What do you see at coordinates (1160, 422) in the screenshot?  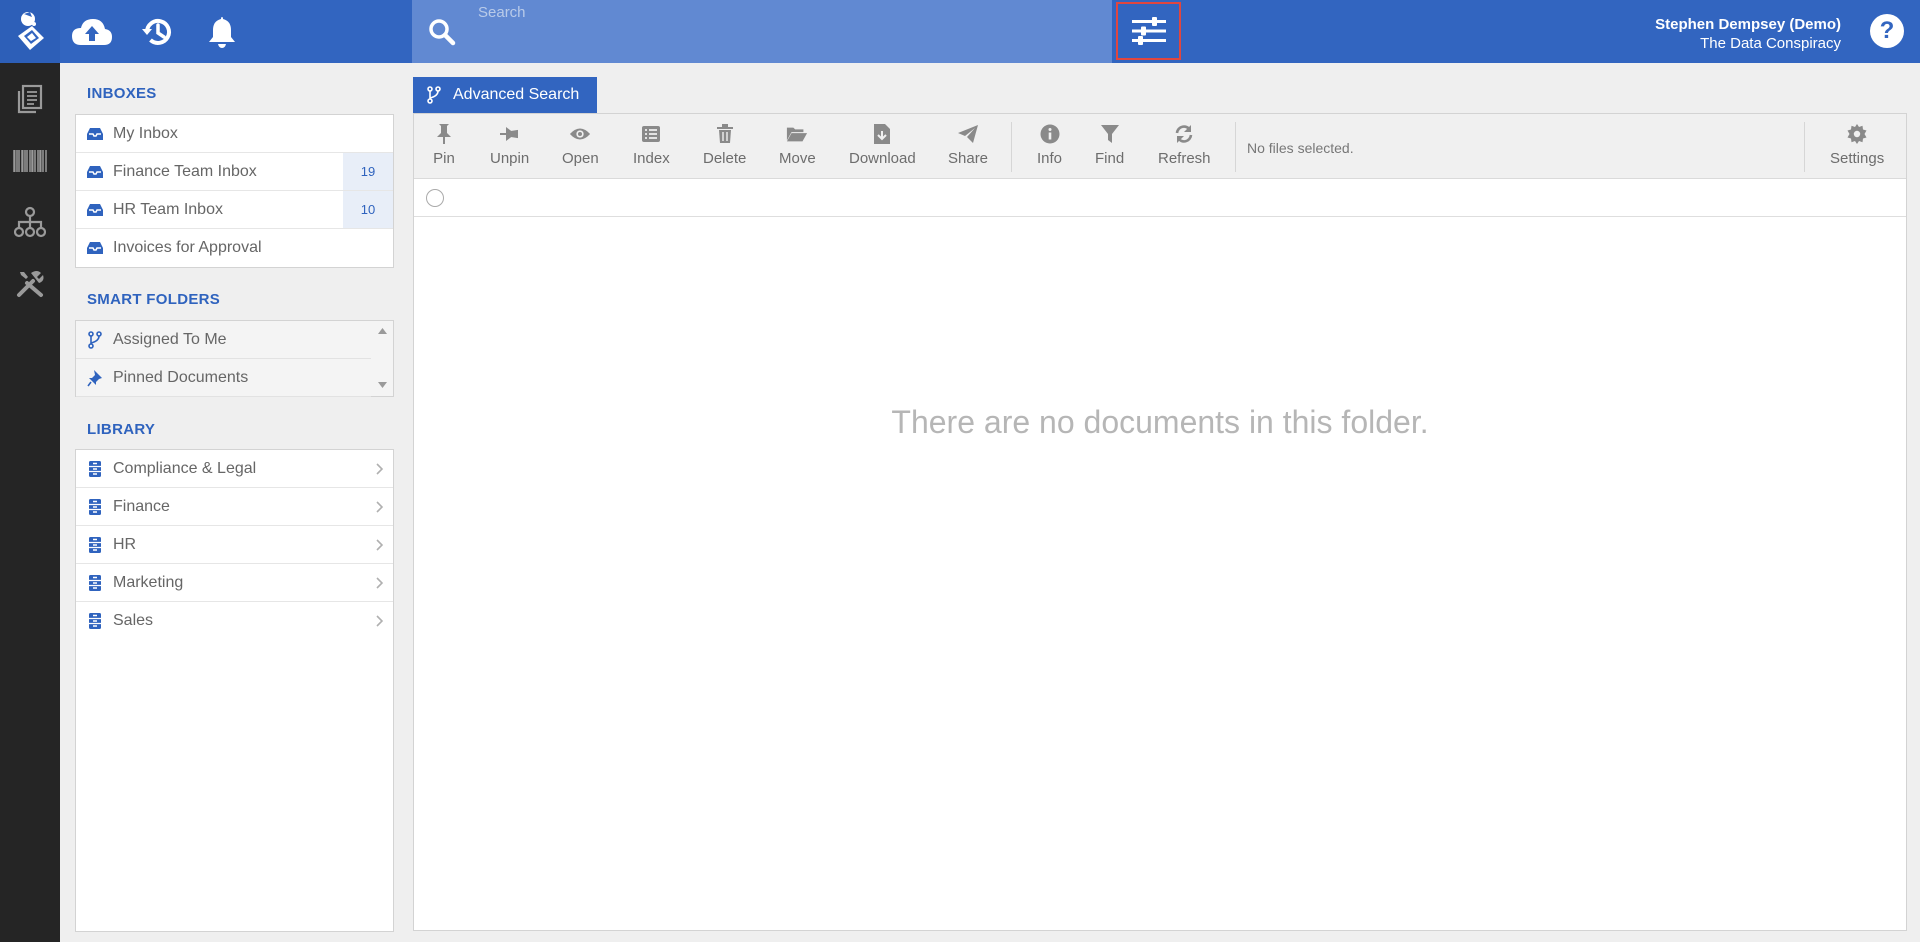 I see `empty-state-message: There are no documents in this folder.` at bounding box center [1160, 422].